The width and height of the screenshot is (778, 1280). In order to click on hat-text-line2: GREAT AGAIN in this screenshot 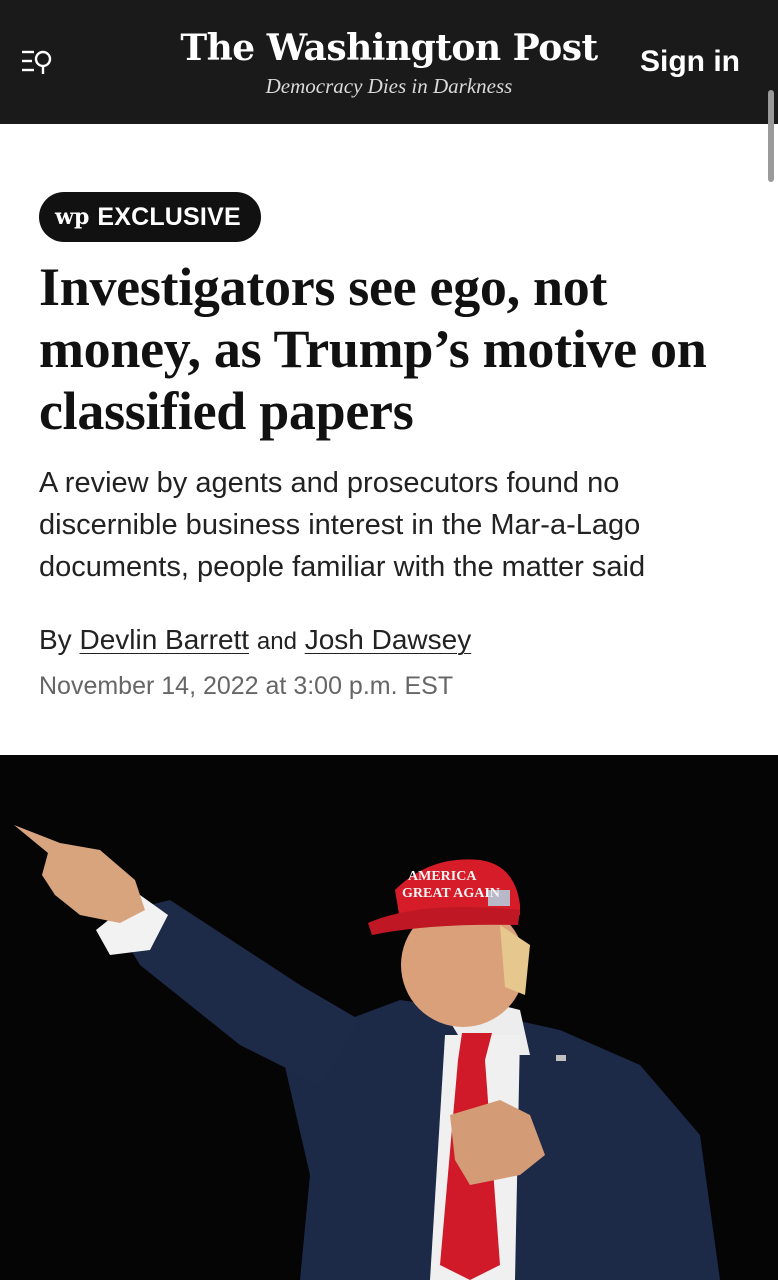, I will do `click(451, 893)`.